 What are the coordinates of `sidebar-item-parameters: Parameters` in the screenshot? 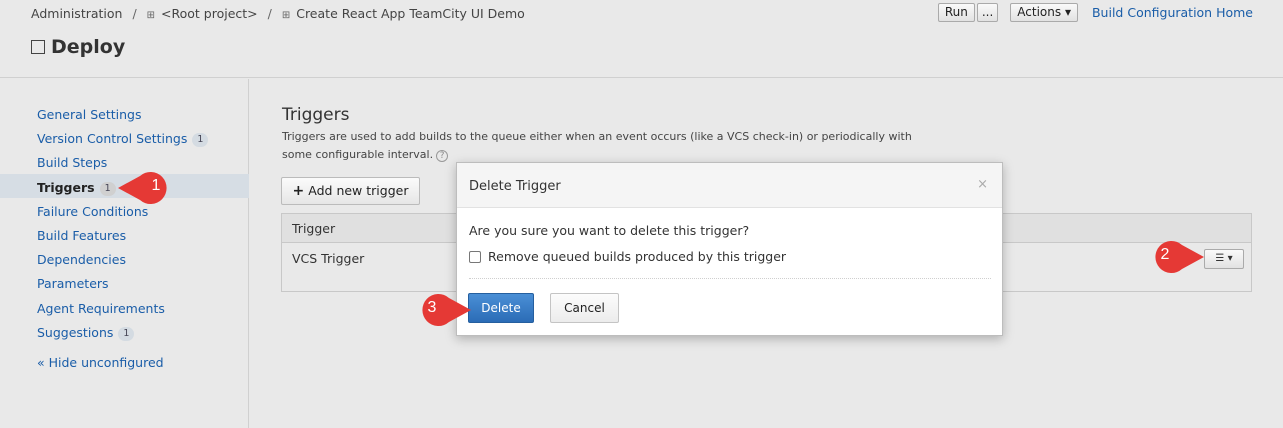 It's located at (73, 283).